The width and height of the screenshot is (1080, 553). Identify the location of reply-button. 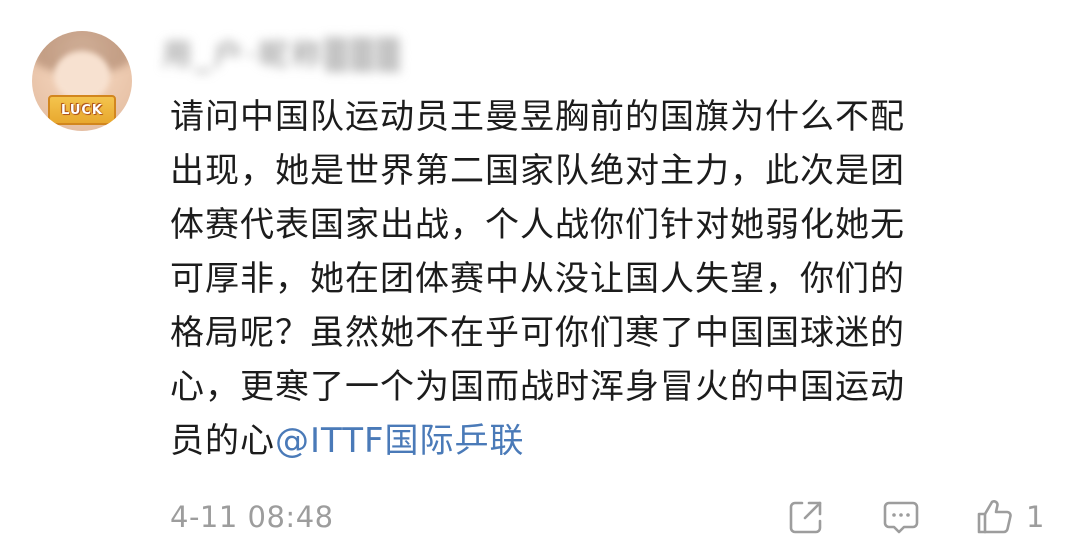
(901, 517).